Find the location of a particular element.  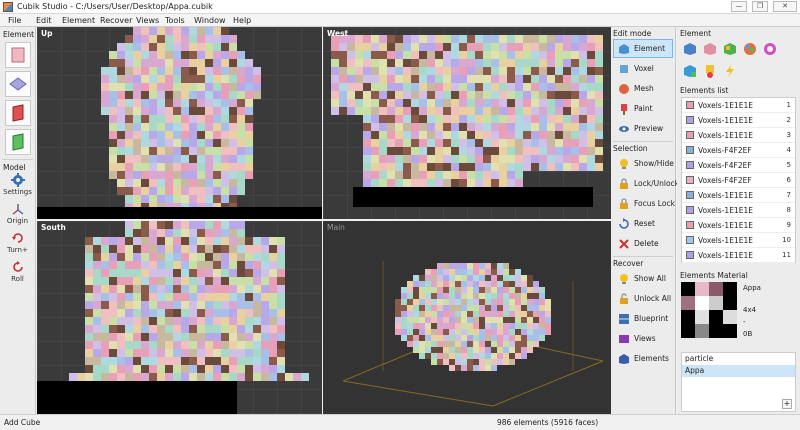

settings-button: Settings is located at coordinates (18, 187).